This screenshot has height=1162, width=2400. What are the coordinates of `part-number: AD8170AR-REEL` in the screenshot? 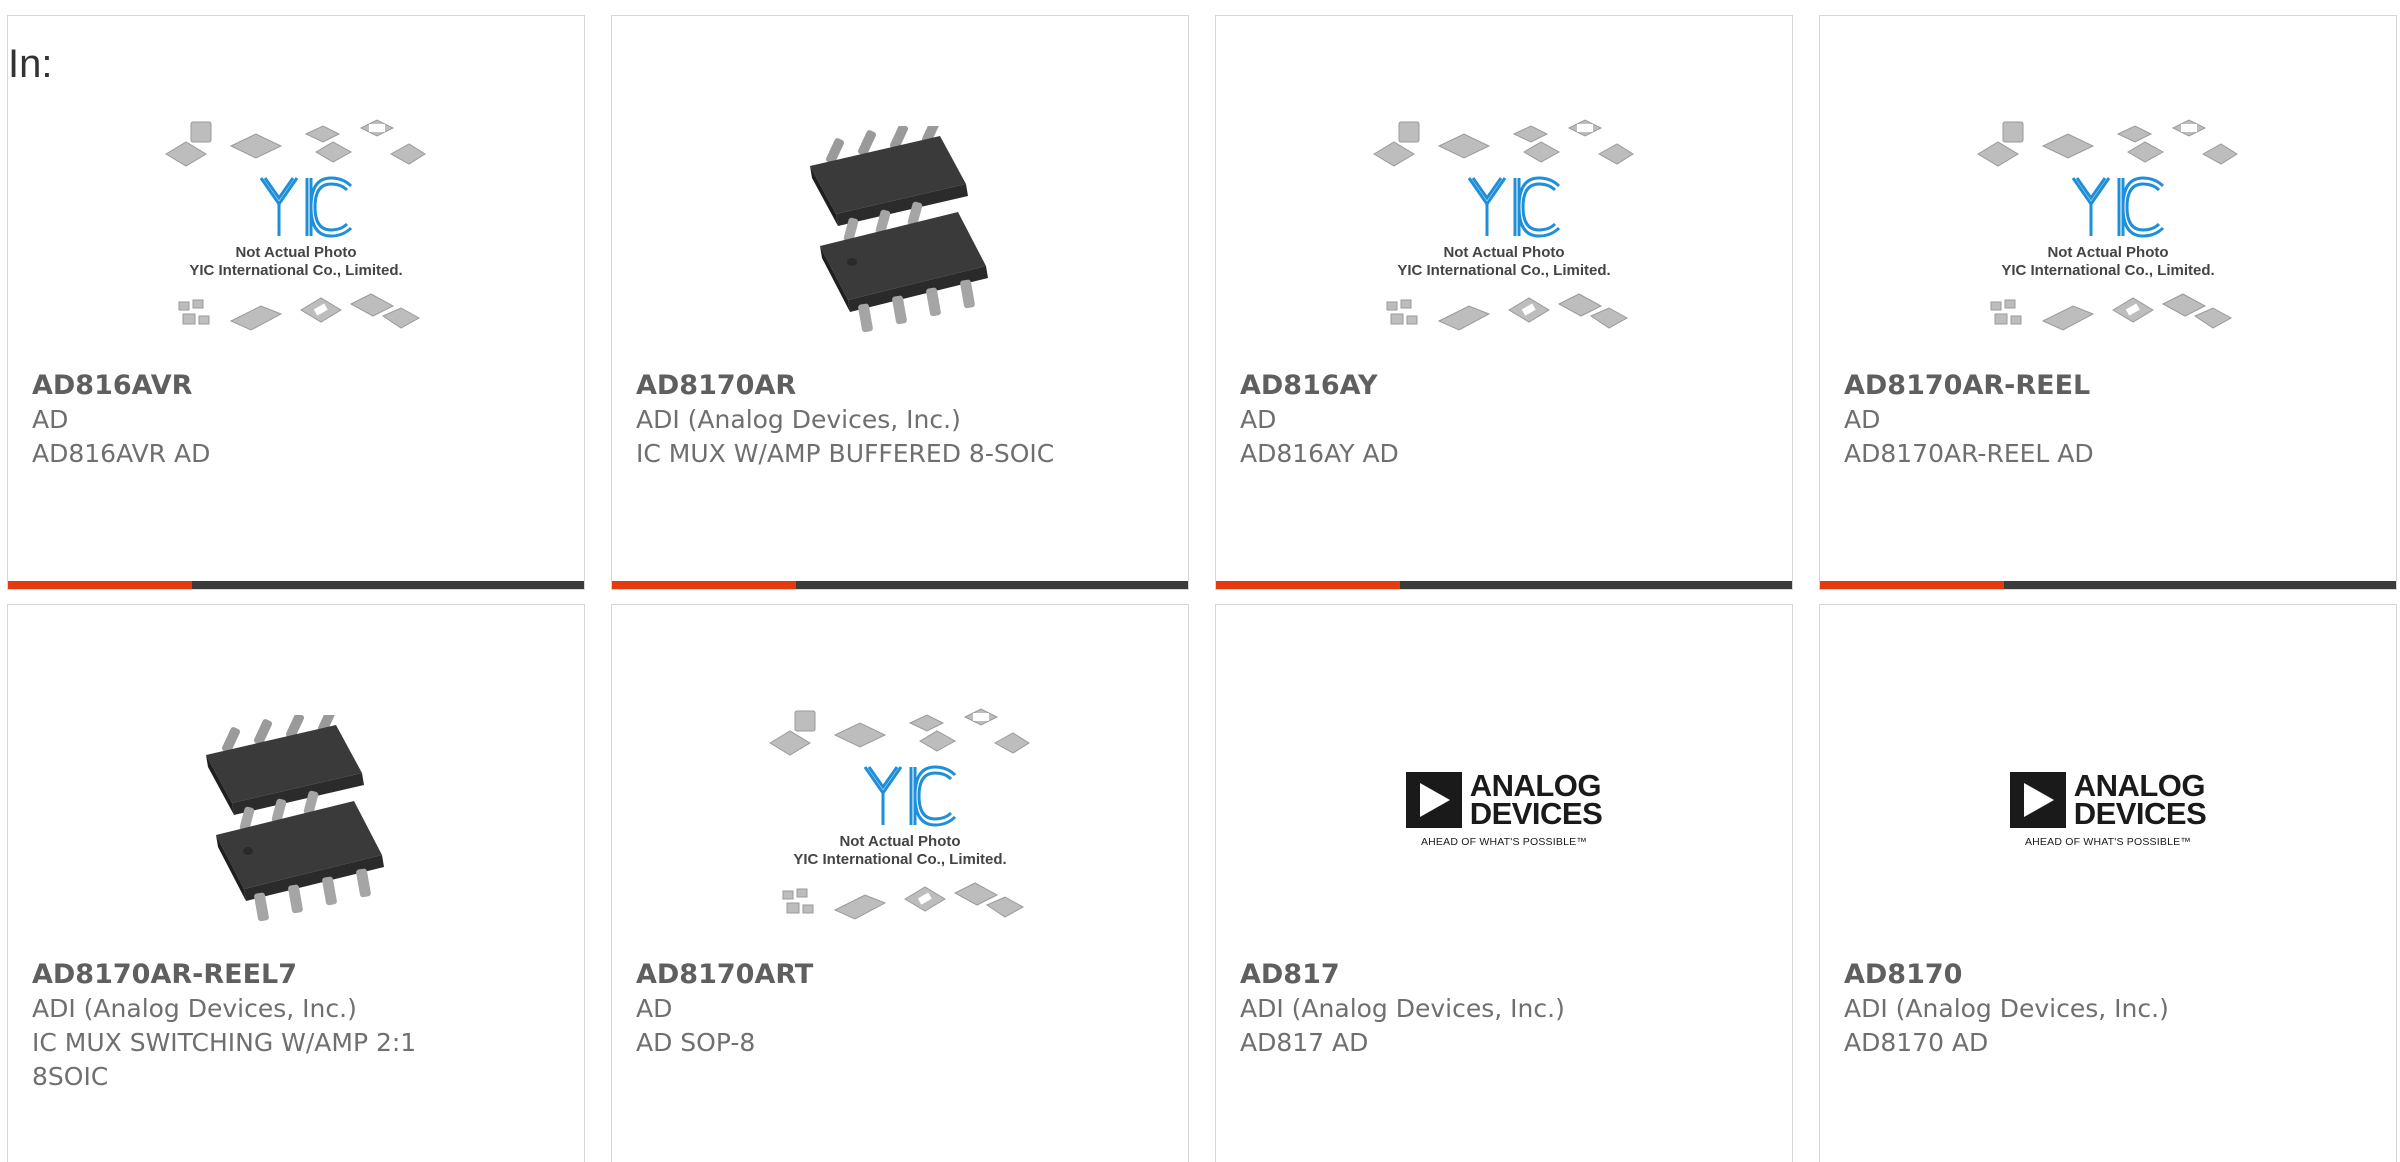 It's located at (2064, 386).